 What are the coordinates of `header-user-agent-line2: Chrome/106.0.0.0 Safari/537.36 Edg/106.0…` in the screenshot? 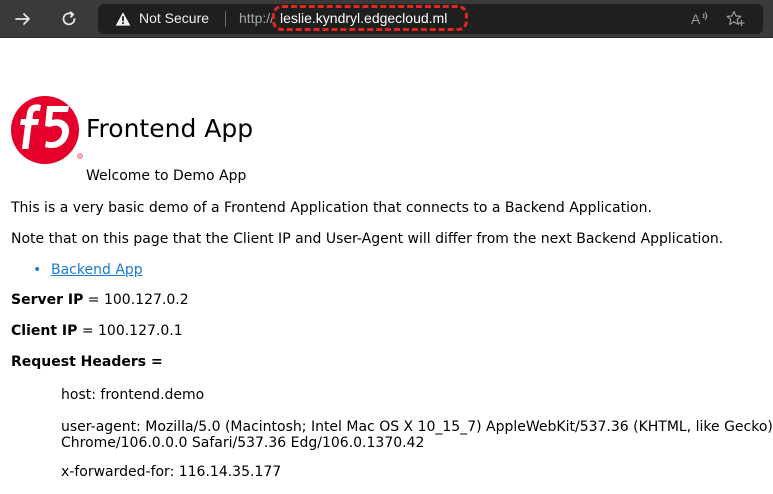 It's located at (243, 443).